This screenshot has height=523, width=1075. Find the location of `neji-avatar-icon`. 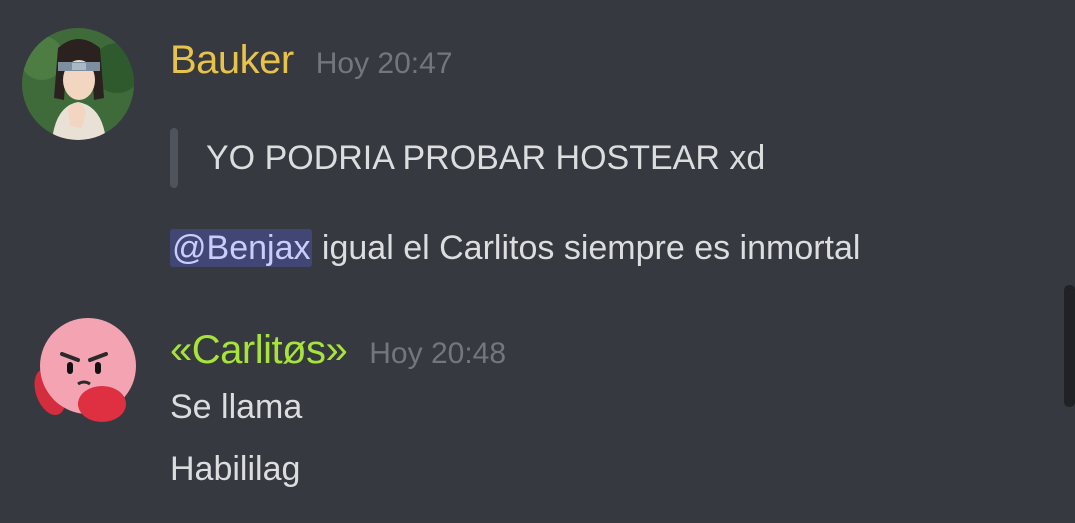

neji-avatar-icon is located at coordinates (78, 84).